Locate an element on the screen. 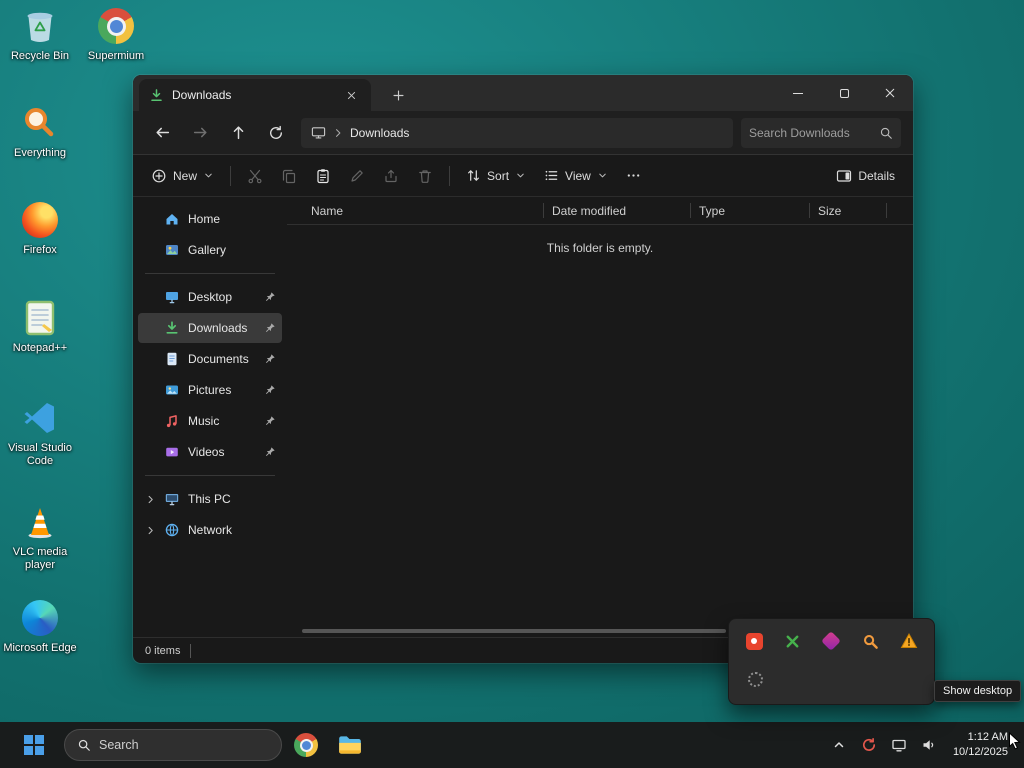 This screenshot has width=1024, height=768. share-icon is located at coordinates (391, 175).